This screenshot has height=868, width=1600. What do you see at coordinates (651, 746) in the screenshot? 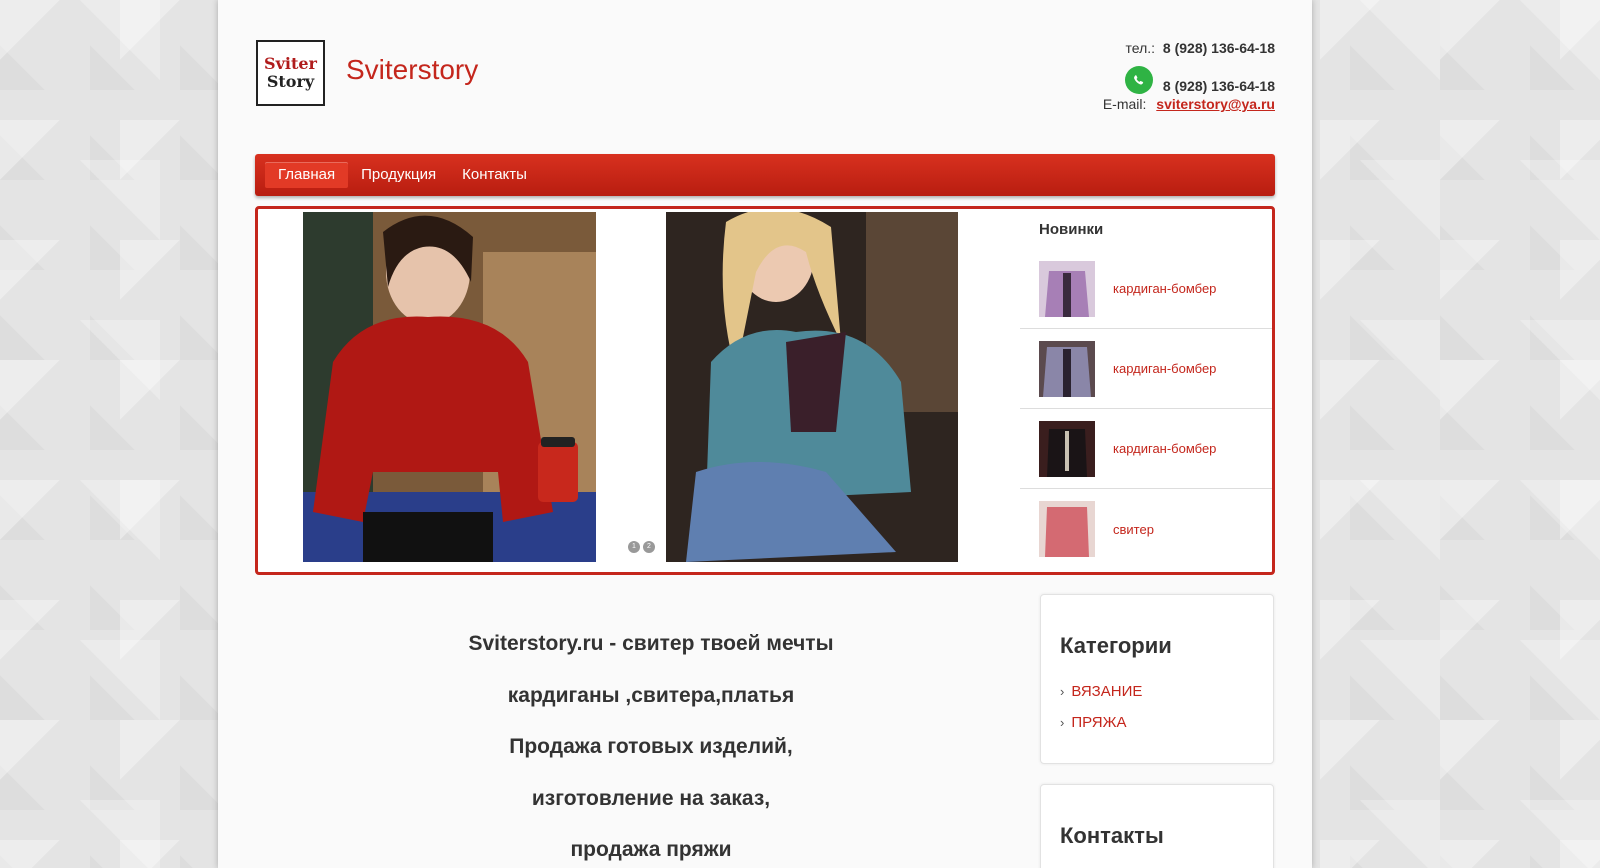
I see `main-text-line: Продажа готовых изделий,` at bounding box center [651, 746].